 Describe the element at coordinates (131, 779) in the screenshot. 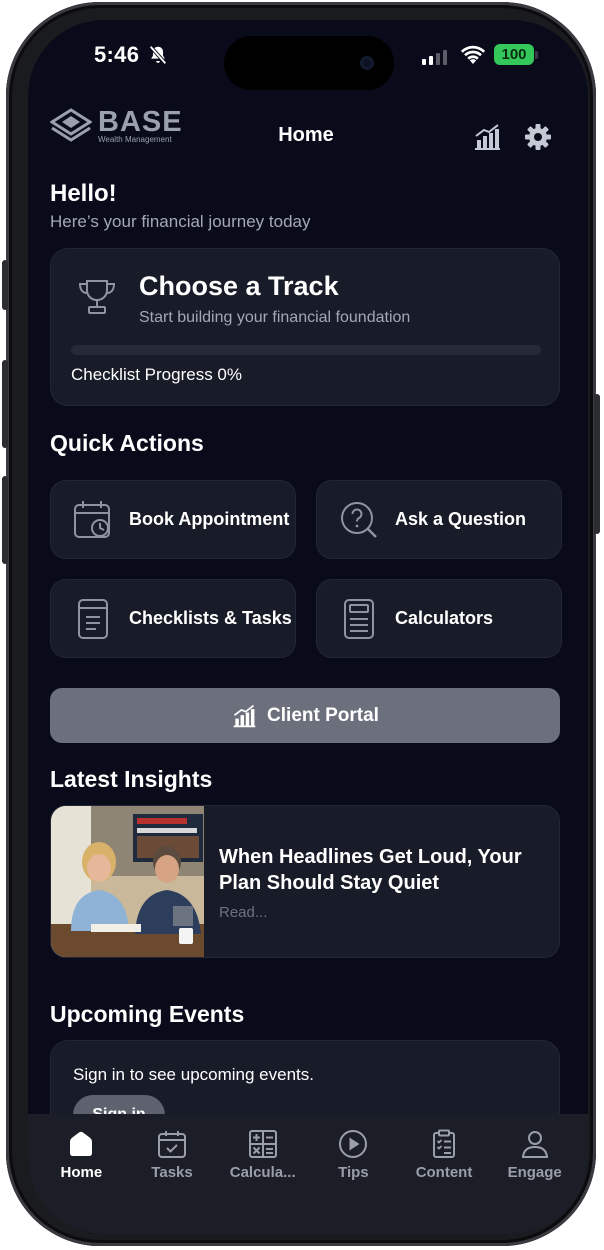

I see `latest-insights-title: Latest Insights` at that location.